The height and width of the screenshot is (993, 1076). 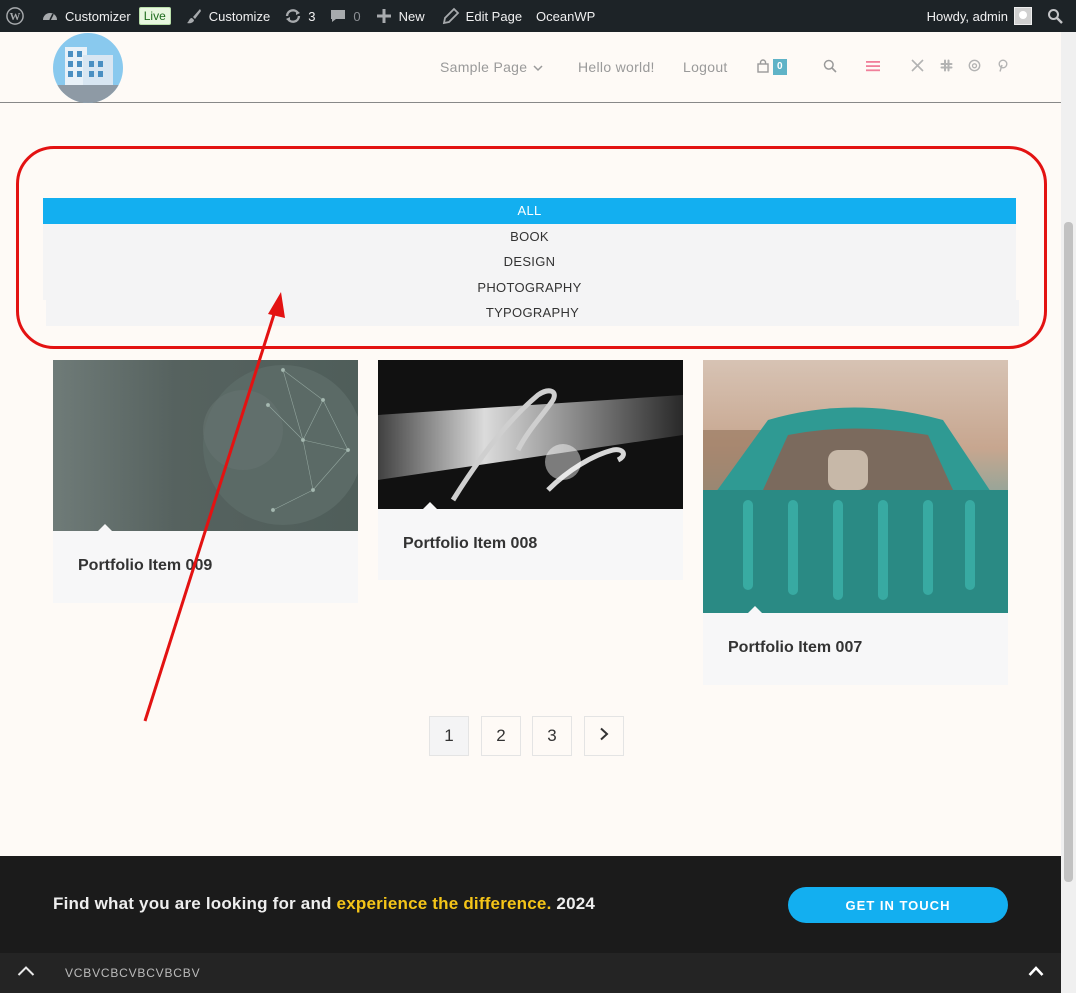 I want to click on chevron-down-icon, so click(x=538, y=67).